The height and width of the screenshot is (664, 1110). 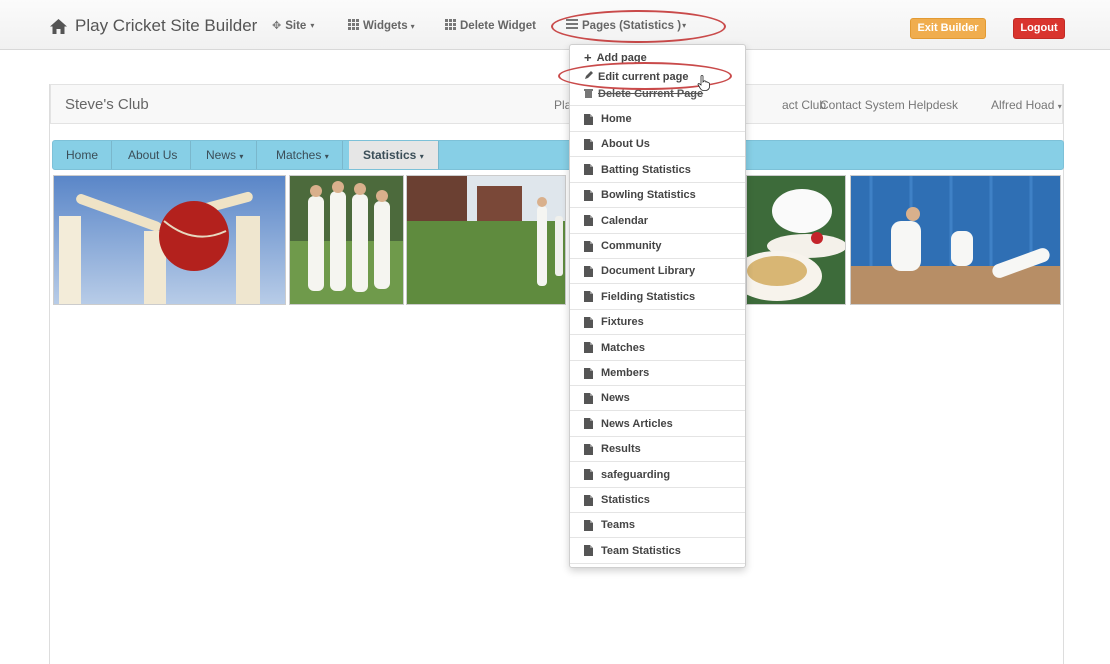 I want to click on nav-label: Matches, so click(x=299, y=155).